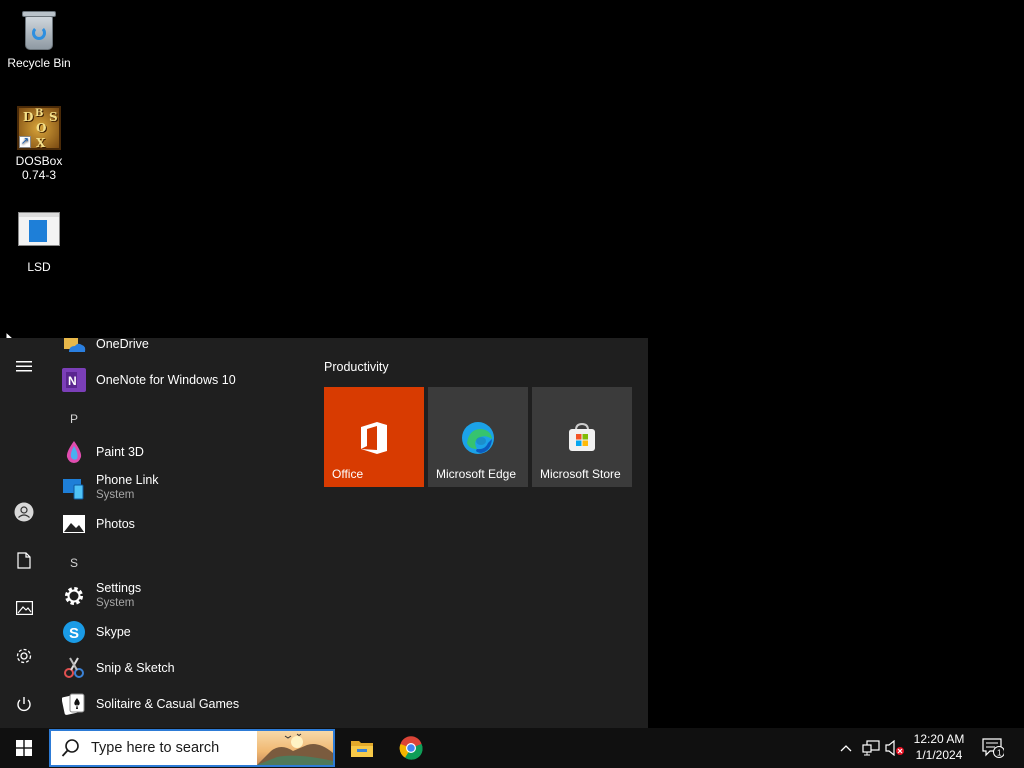  I want to click on app-onenote: N OneNote for Windows 10, so click(182, 380).